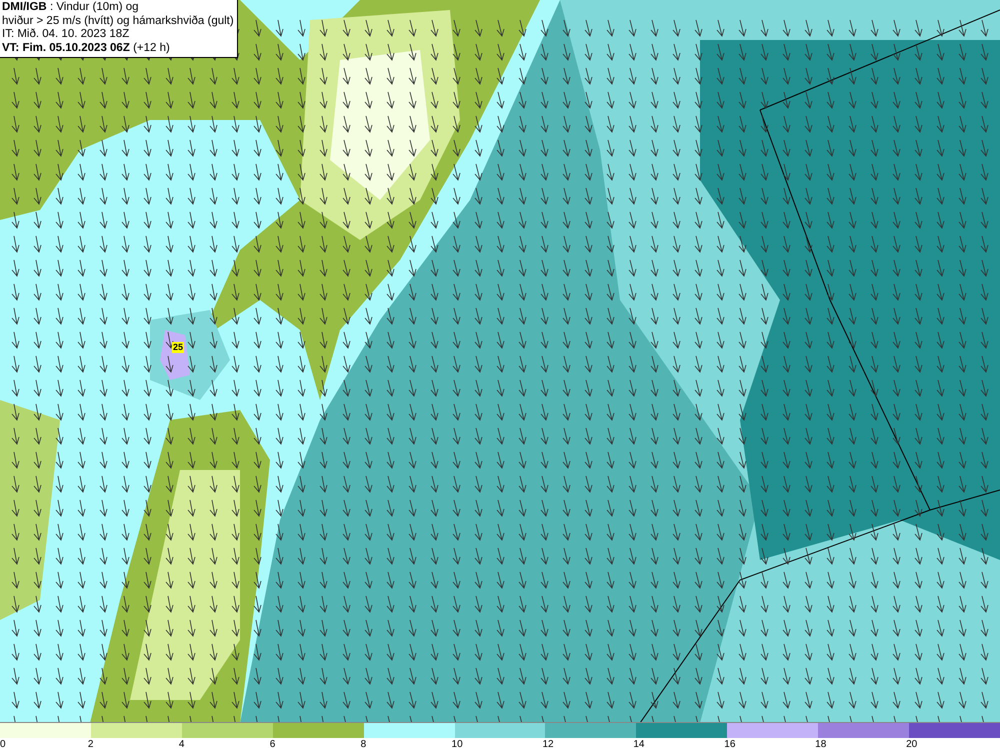  What do you see at coordinates (181, 744) in the screenshot?
I see `legend-tick-label: 4` at bounding box center [181, 744].